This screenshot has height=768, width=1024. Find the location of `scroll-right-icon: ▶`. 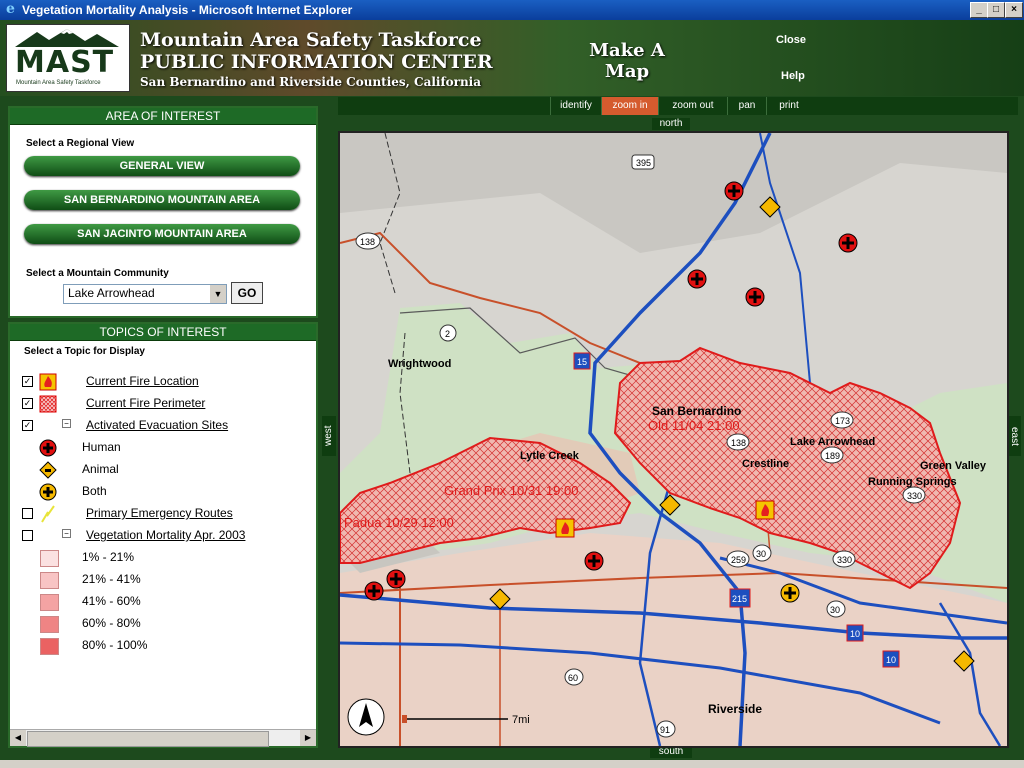

scroll-right-icon: ▶ is located at coordinates (308, 738).